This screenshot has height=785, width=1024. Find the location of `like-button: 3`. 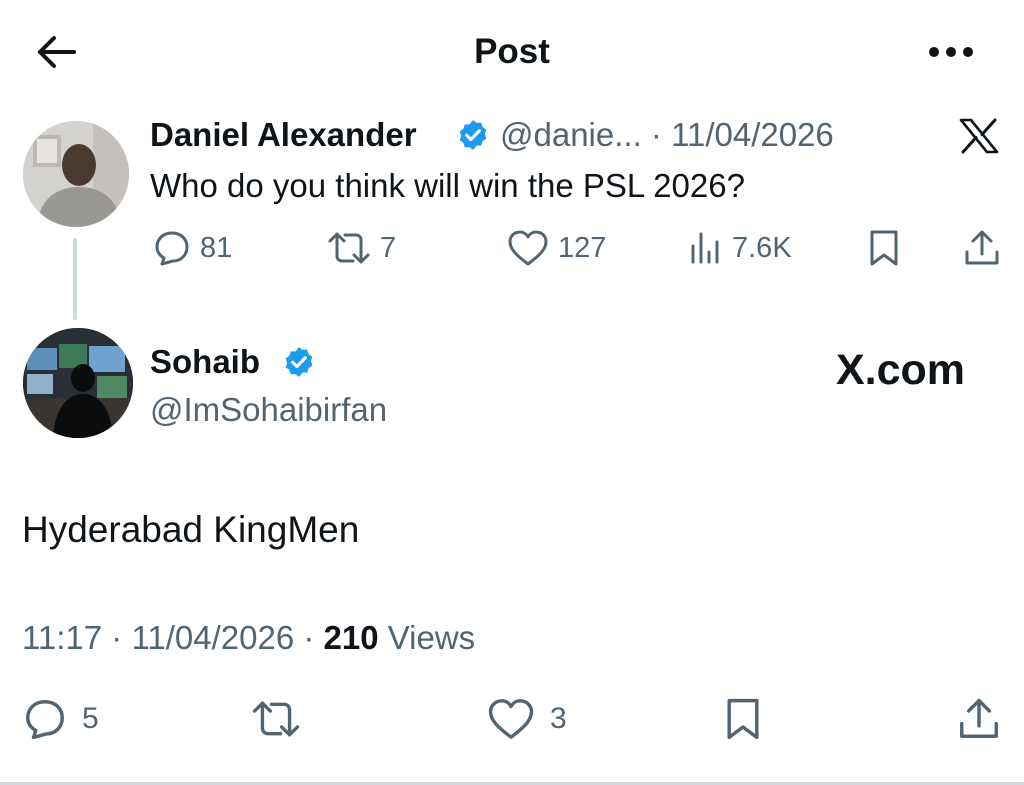

like-button: 3 is located at coordinates (526, 719).